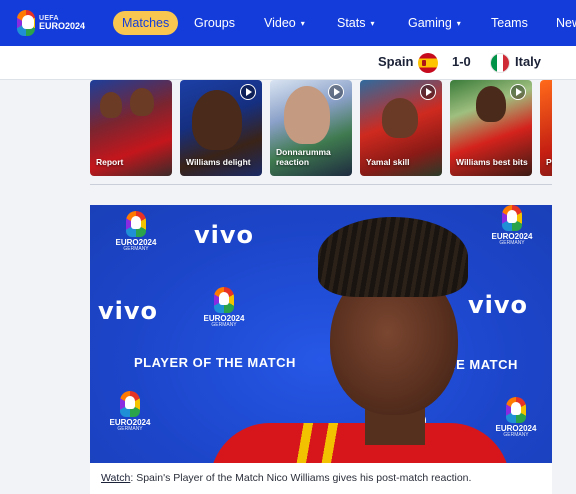 The height and width of the screenshot is (494, 576). Describe the element at coordinates (321, 184) in the screenshot. I see `section-divider` at that location.